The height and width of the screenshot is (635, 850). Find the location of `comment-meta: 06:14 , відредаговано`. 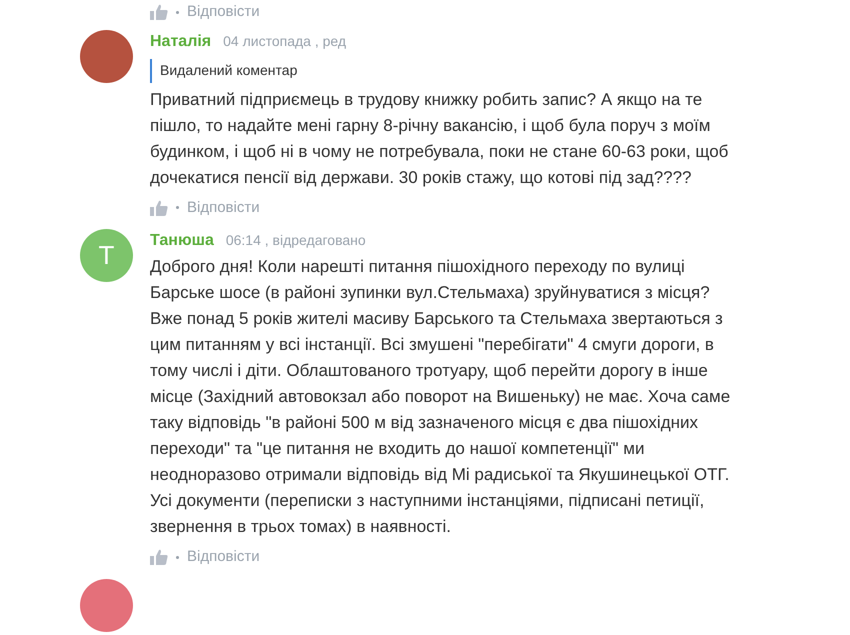

comment-meta: 06:14 , відредаговано is located at coordinates (296, 240).